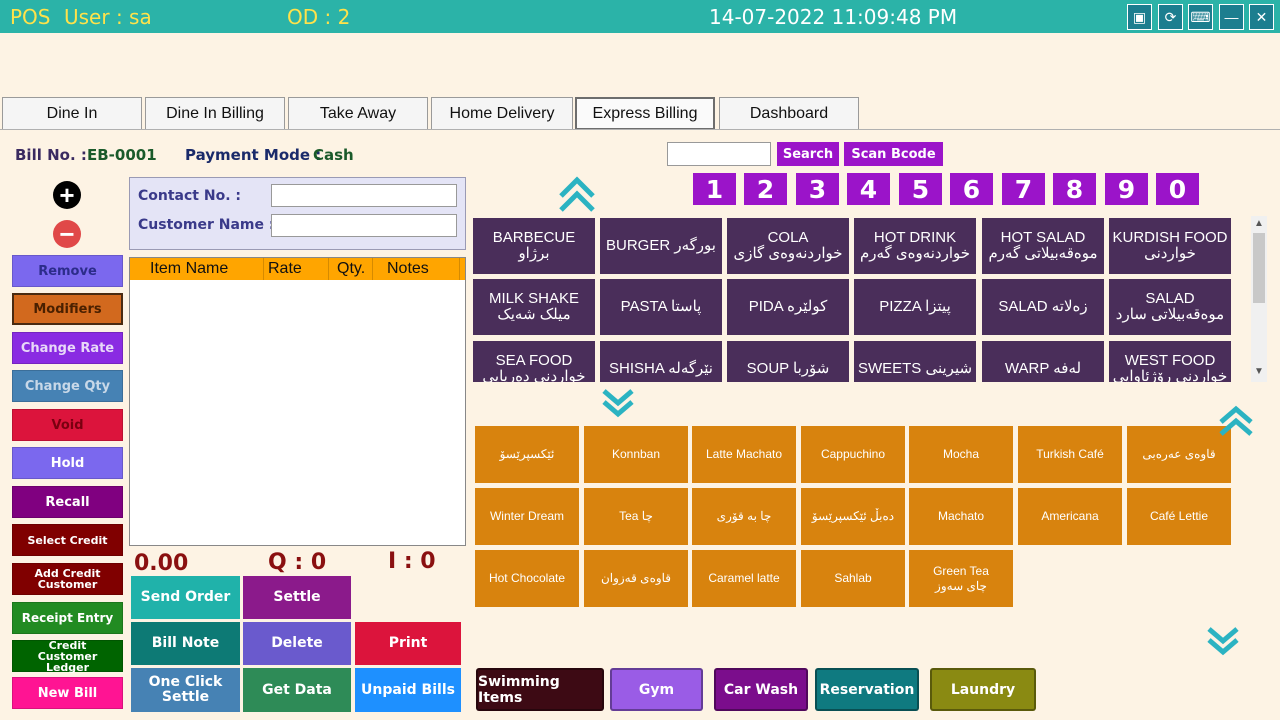 The width and height of the screenshot is (1280, 720). What do you see at coordinates (67, 309) in the screenshot?
I see `modifiers-button: Modifiers` at bounding box center [67, 309].